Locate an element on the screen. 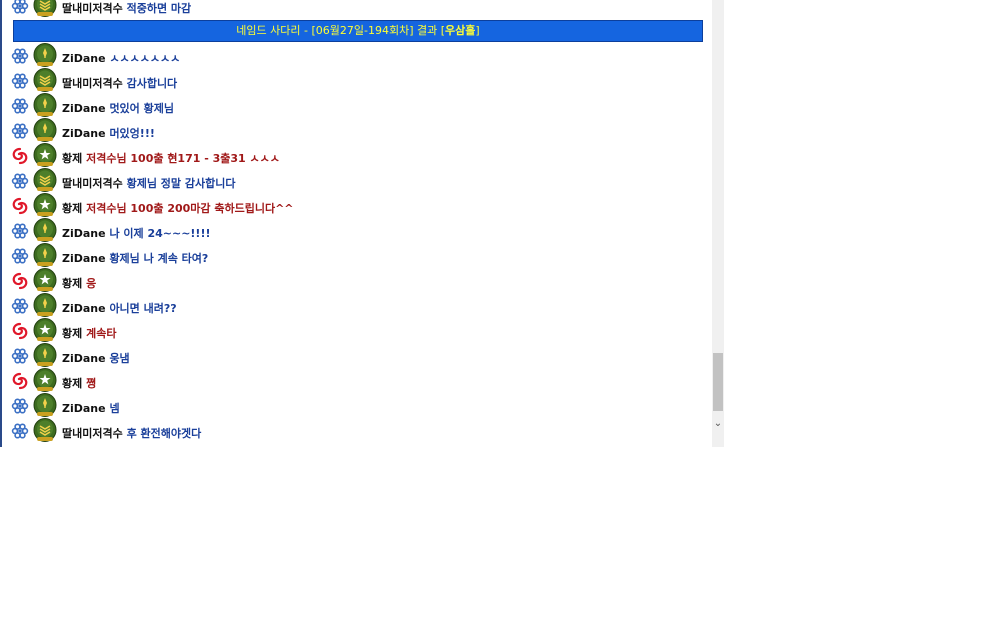 Image resolution: width=1008 pixels, height=630 pixels. chat-message-text: 넴 is located at coordinates (114, 408).